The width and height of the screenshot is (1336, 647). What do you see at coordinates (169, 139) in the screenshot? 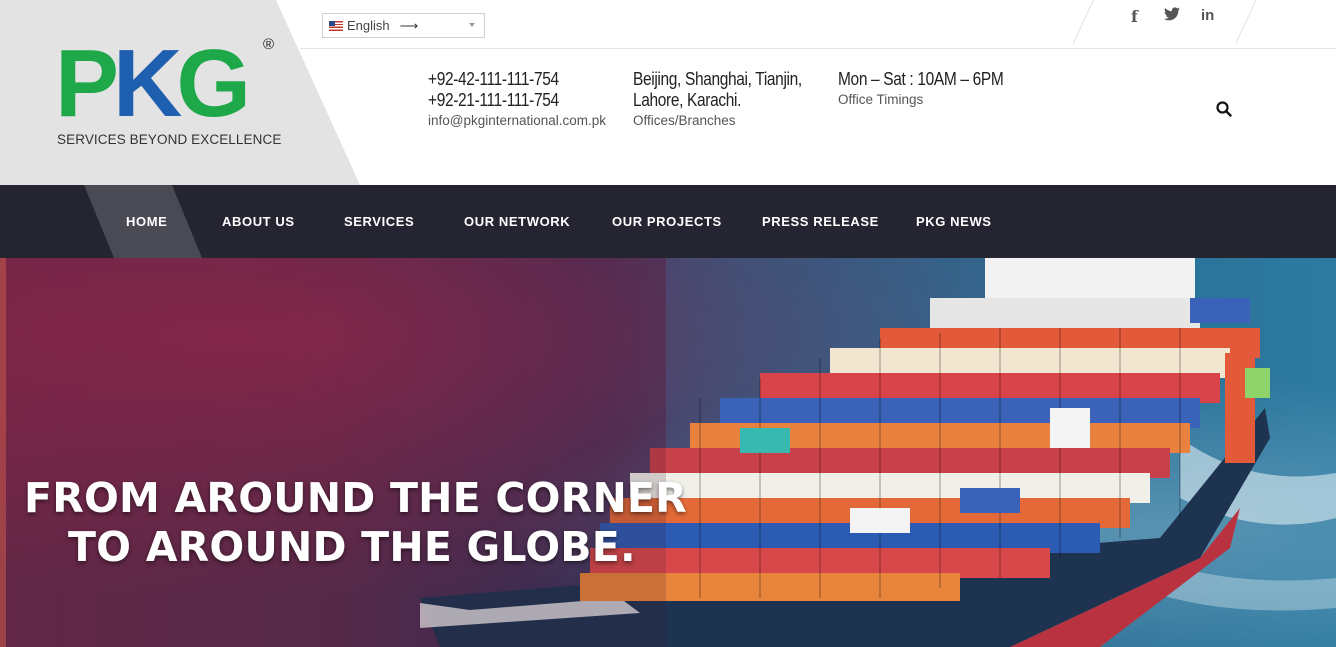
I see `brand-tagline: SERVICES BEYOND EXCELLENCE` at bounding box center [169, 139].